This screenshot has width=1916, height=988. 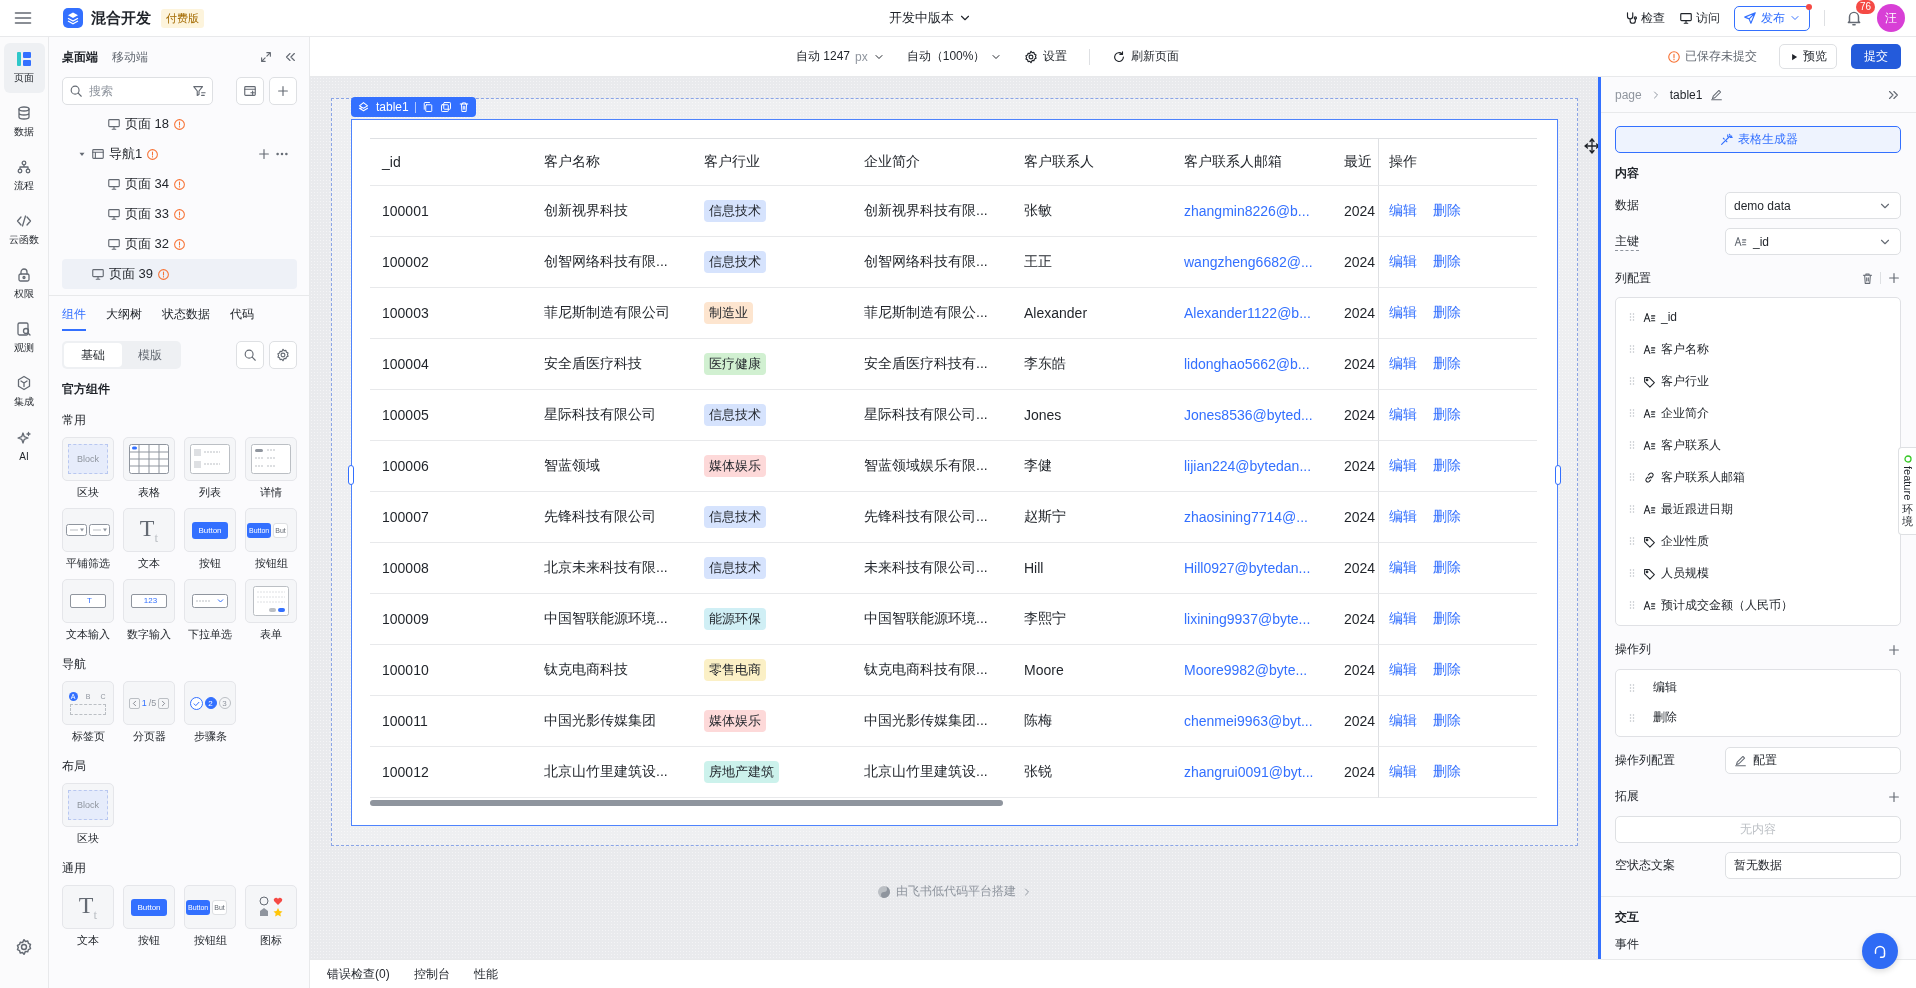 I want to click on action-item: 编辑, so click(x=1758, y=687).